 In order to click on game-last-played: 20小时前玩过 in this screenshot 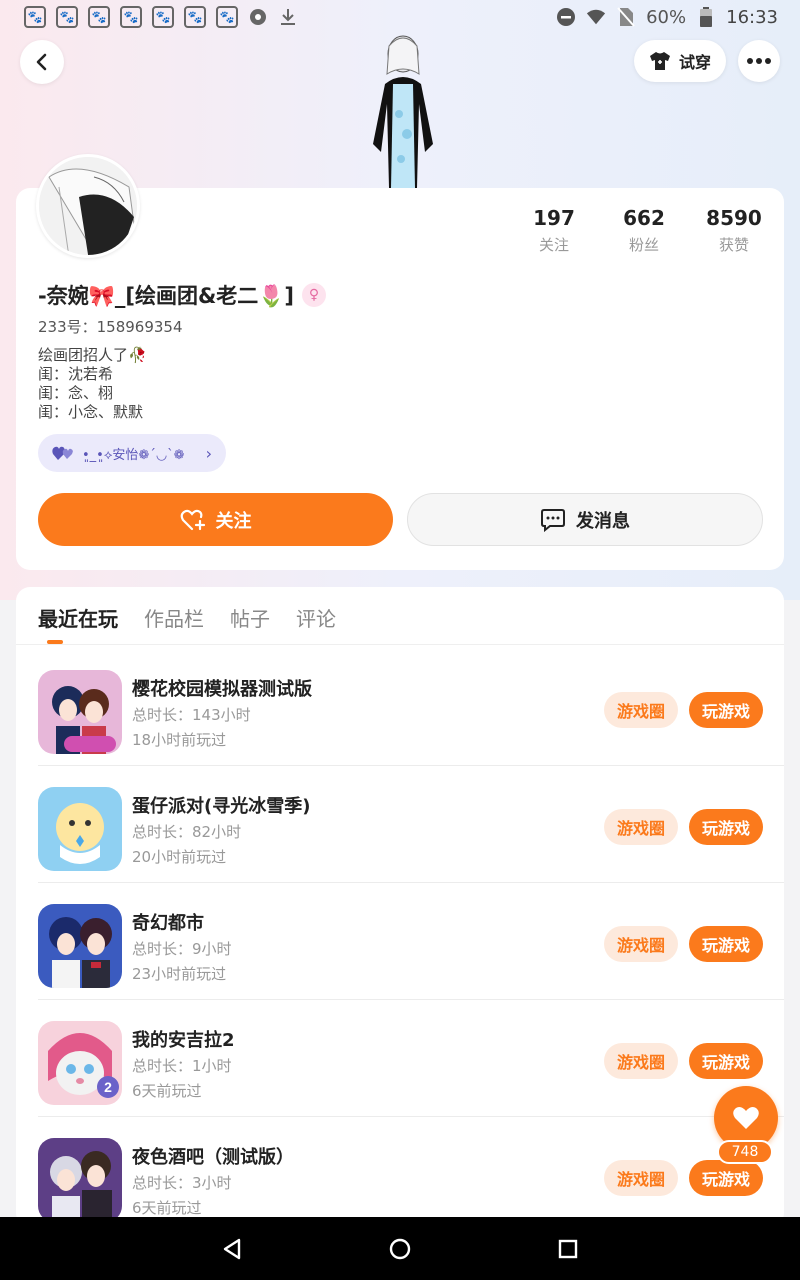, I will do `click(179, 857)`.